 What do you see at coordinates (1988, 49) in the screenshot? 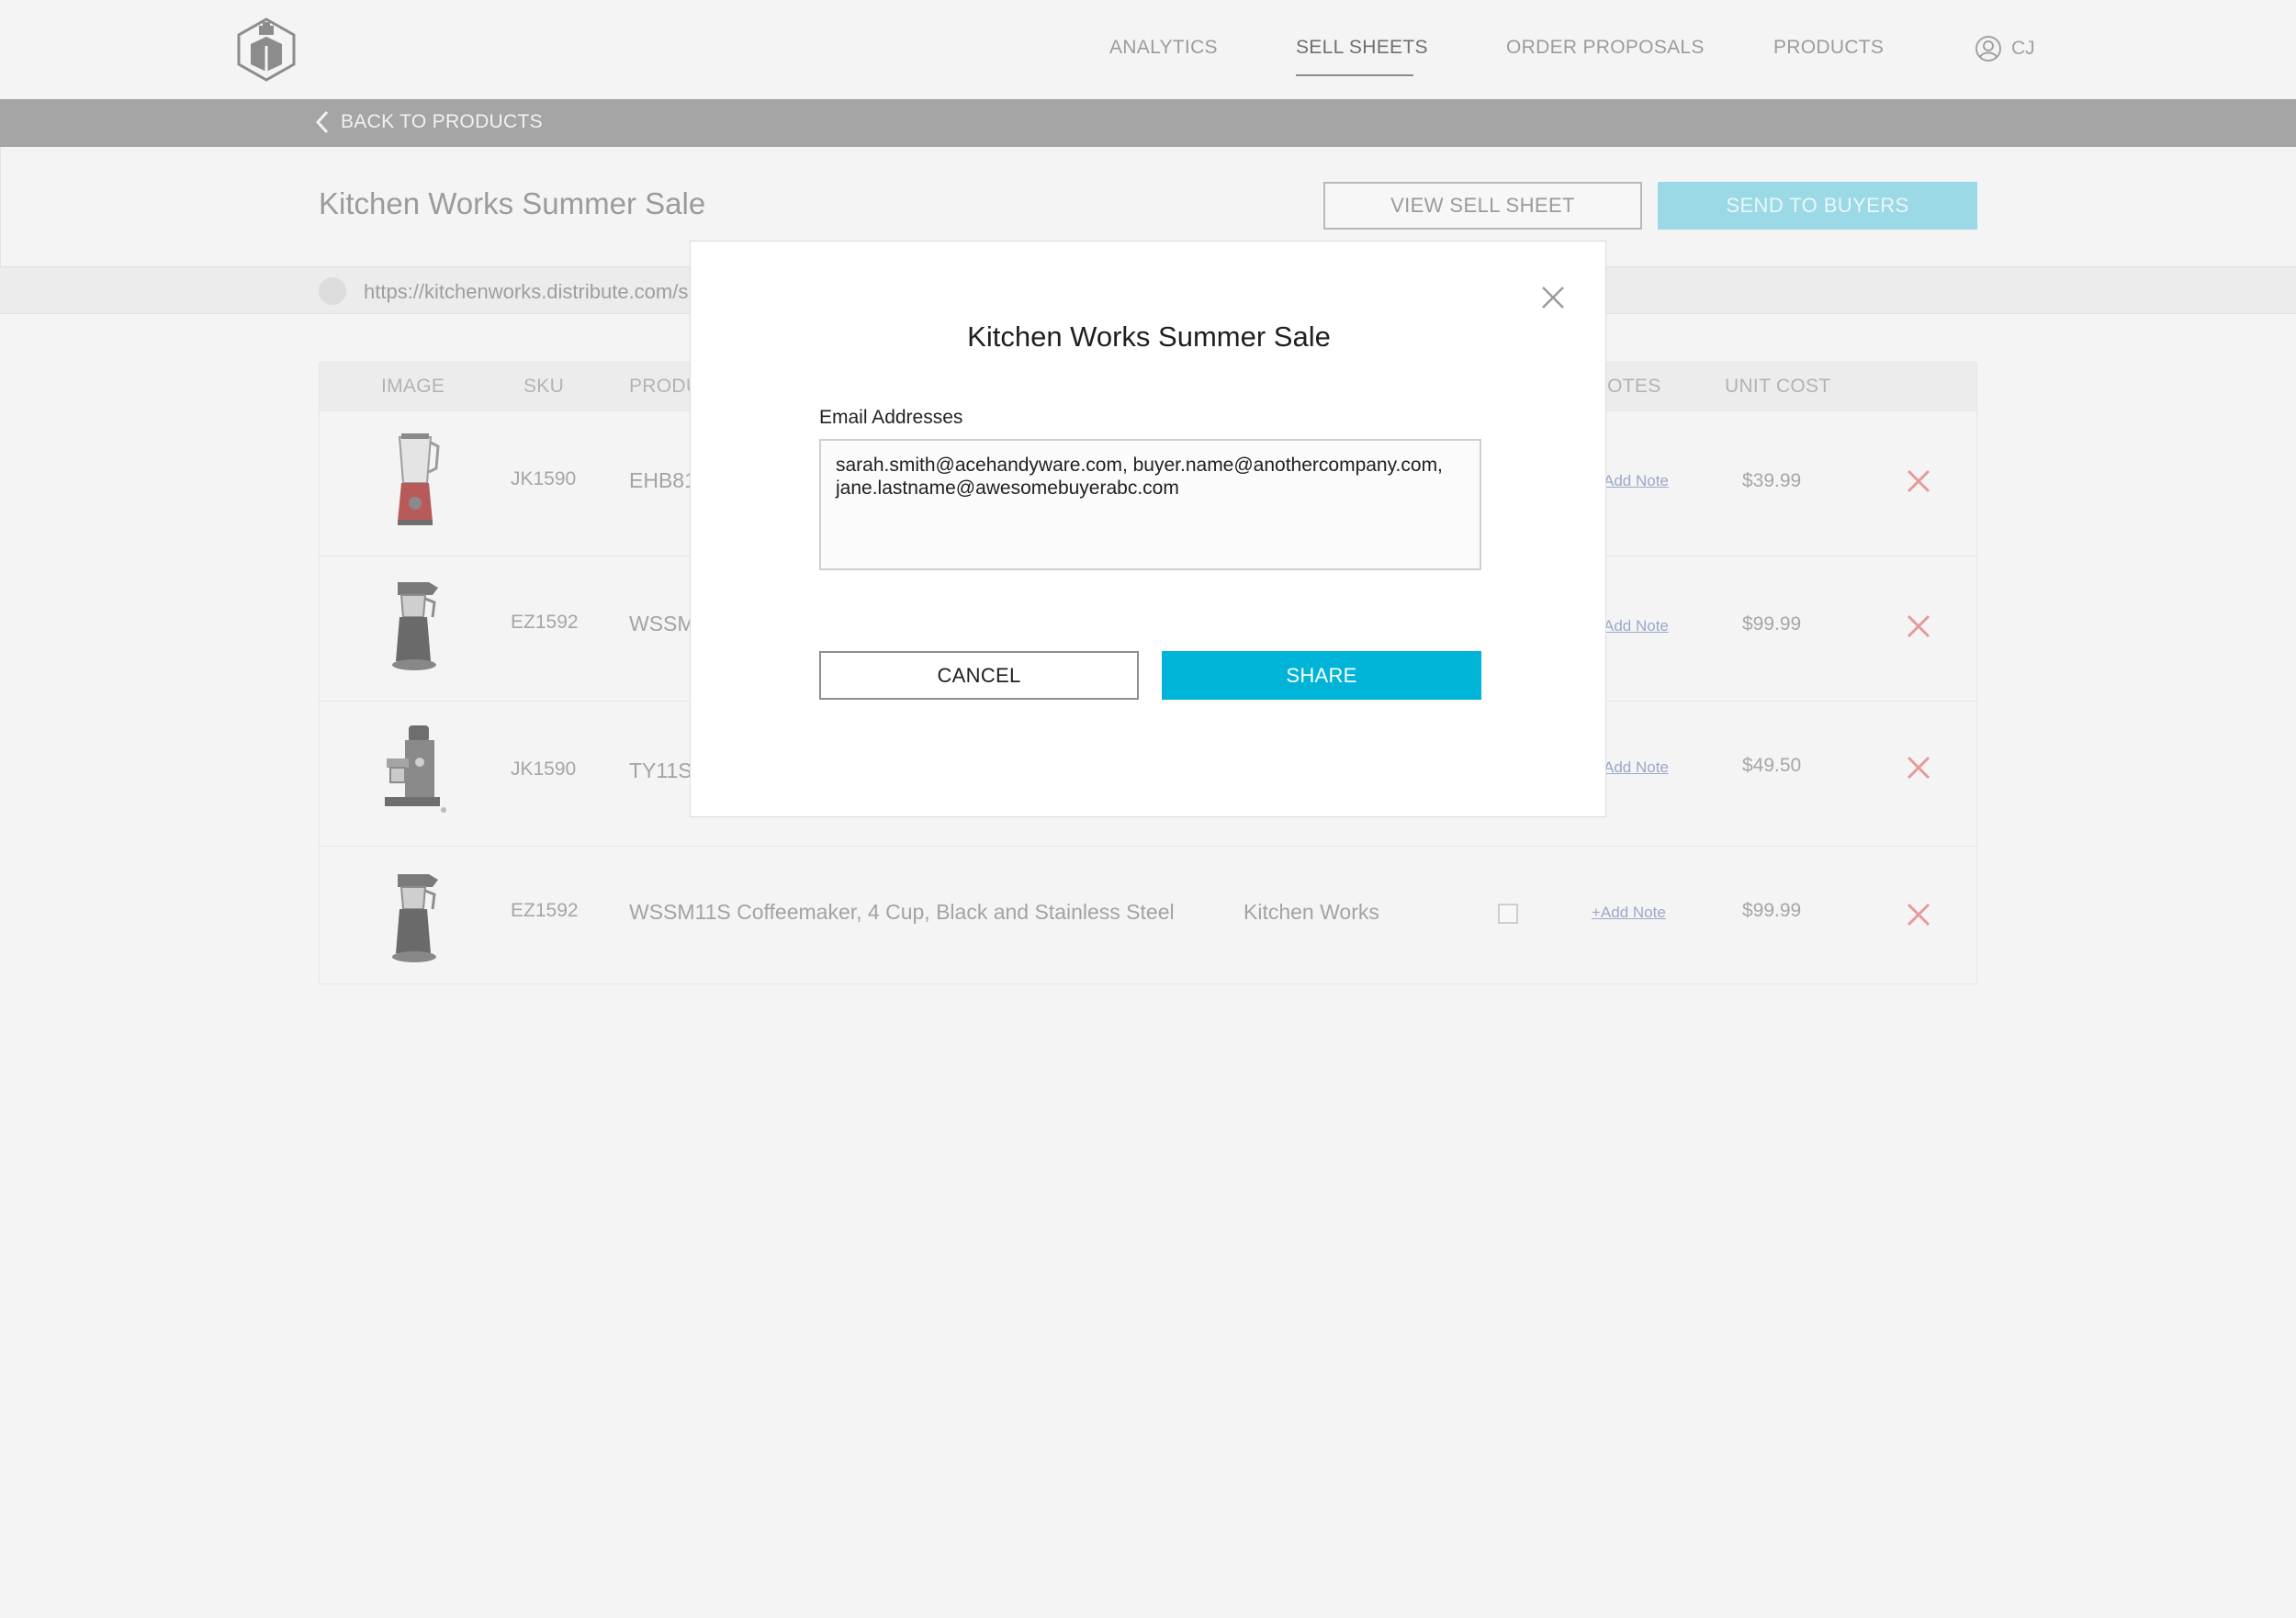
I see `user-avatar-icon` at bounding box center [1988, 49].